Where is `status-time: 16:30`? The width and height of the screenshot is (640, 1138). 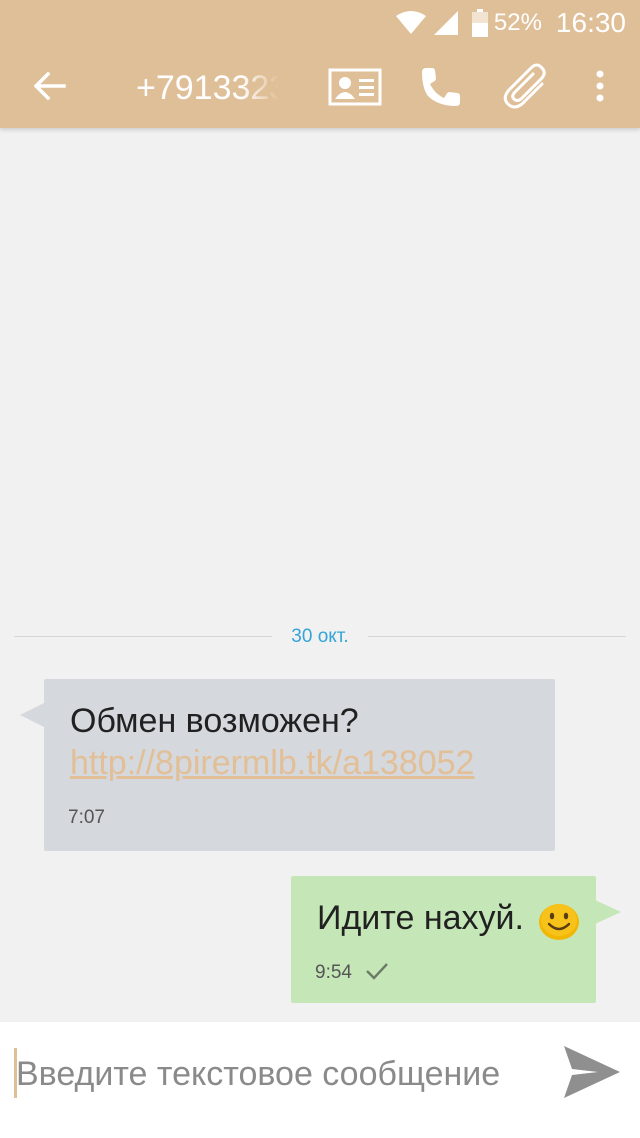 status-time: 16:30 is located at coordinates (590, 22).